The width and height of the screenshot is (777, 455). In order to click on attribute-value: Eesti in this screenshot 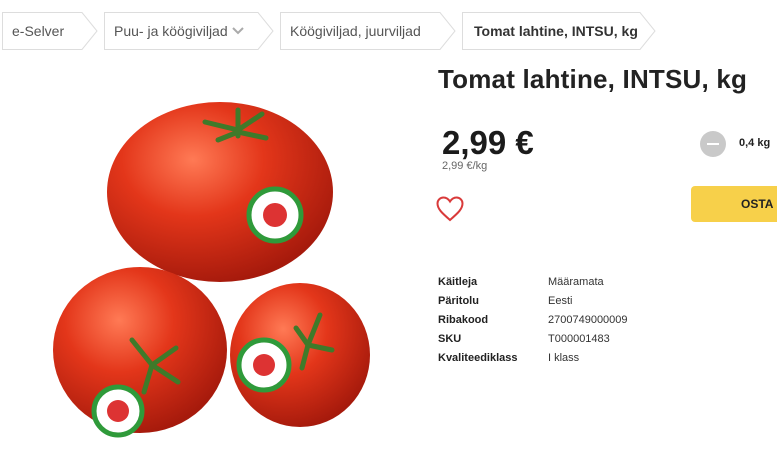, I will do `click(560, 301)`.